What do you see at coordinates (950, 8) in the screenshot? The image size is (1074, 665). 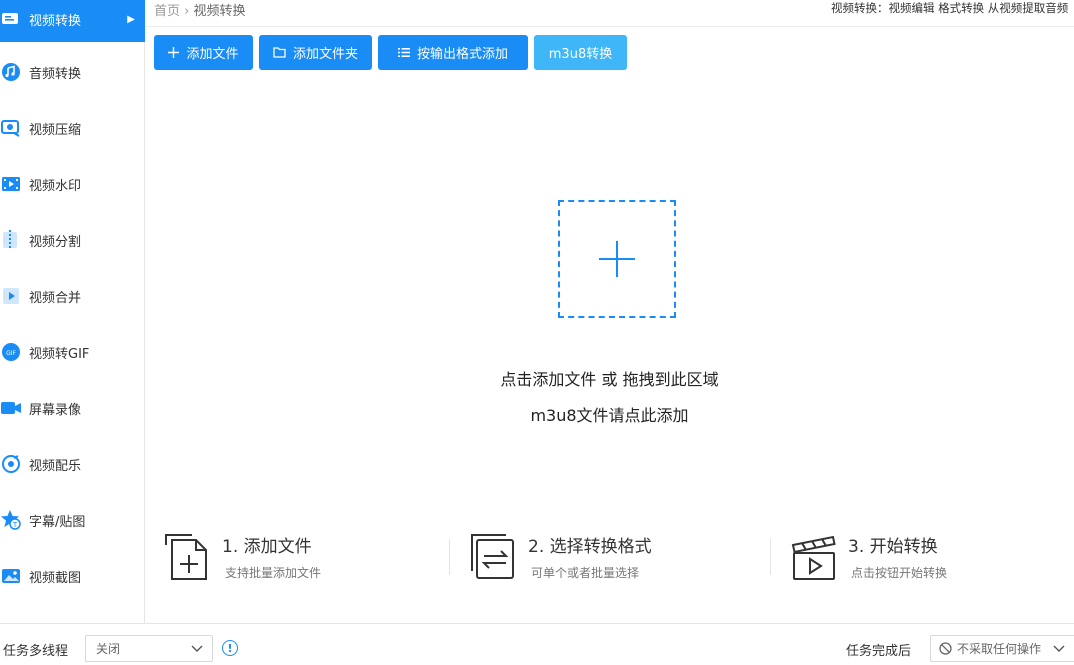 I see `feature-description: 视频转换：视频编辑 格式转换 从视频提取音频` at bounding box center [950, 8].